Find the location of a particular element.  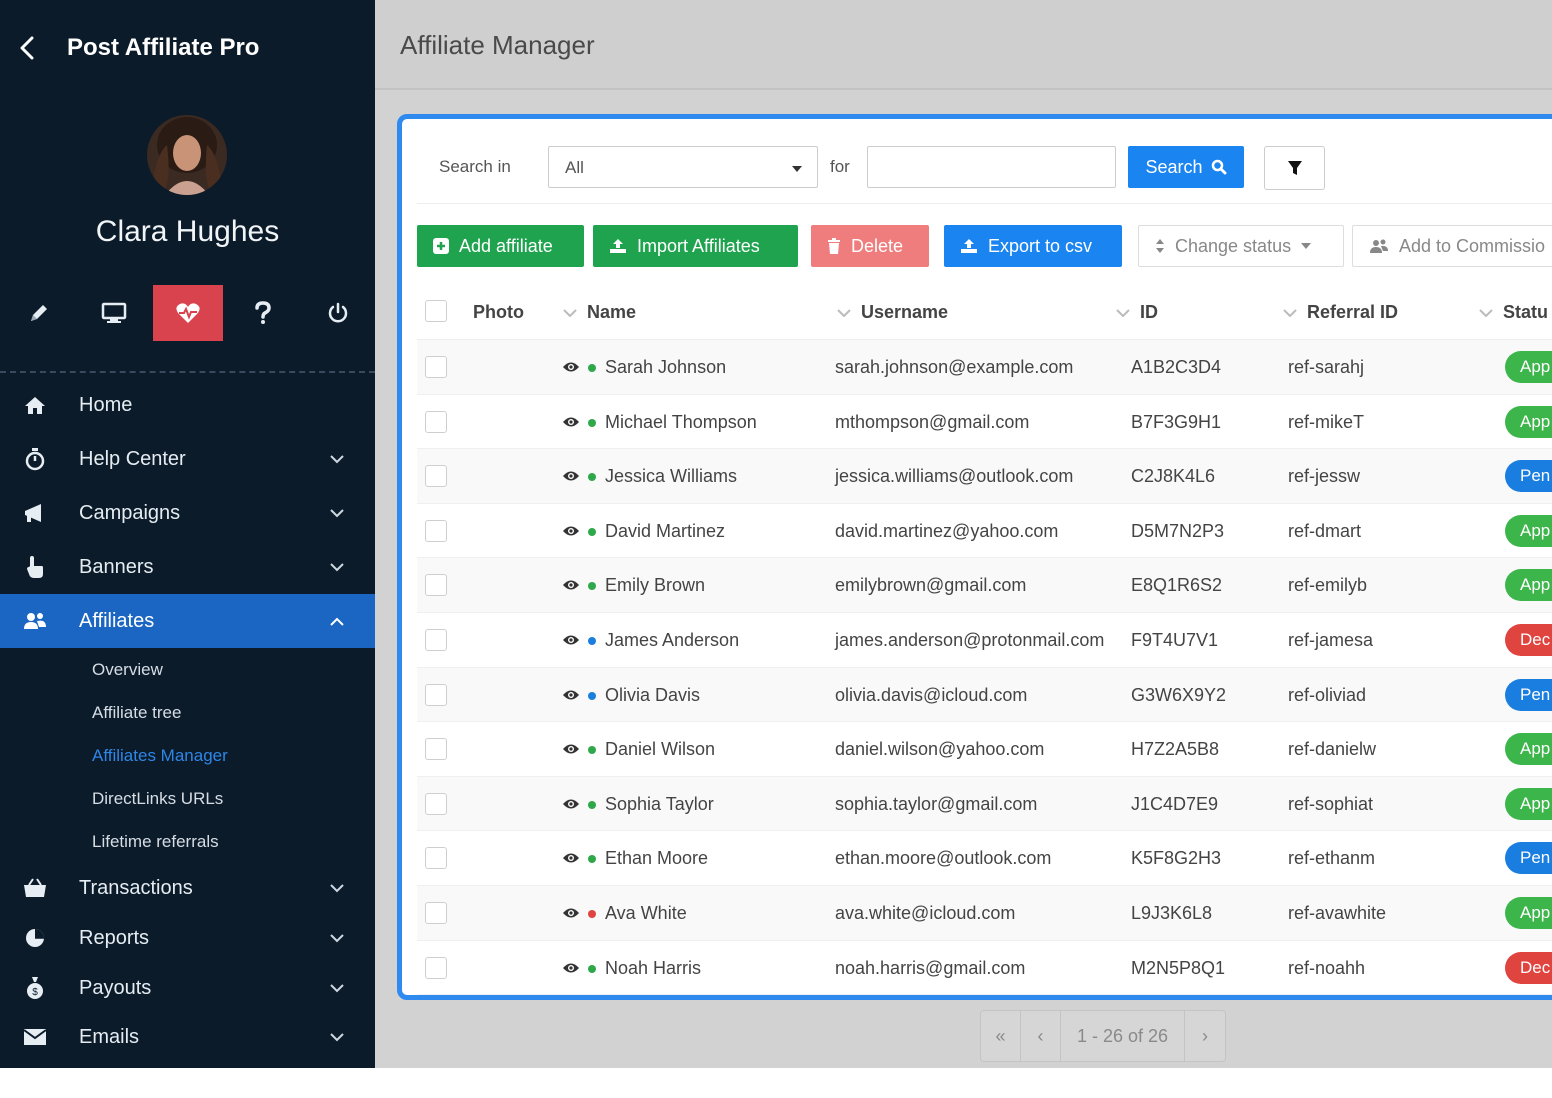

first-page-button: « is located at coordinates (1001, 1036).